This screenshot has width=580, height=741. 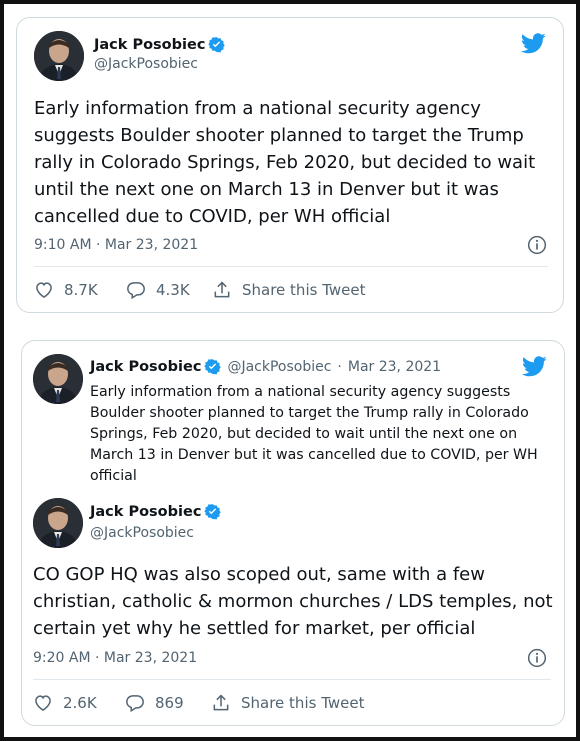 I want to click on reply-button: 869, so click(x=168, y=703).